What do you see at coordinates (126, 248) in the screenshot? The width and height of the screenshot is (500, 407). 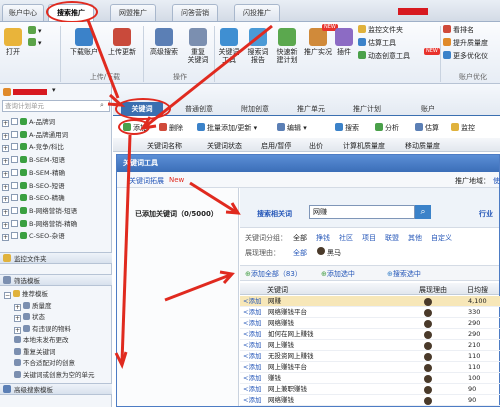 I see `arrow-add-to-dialog` at bounding box center [126, 248].